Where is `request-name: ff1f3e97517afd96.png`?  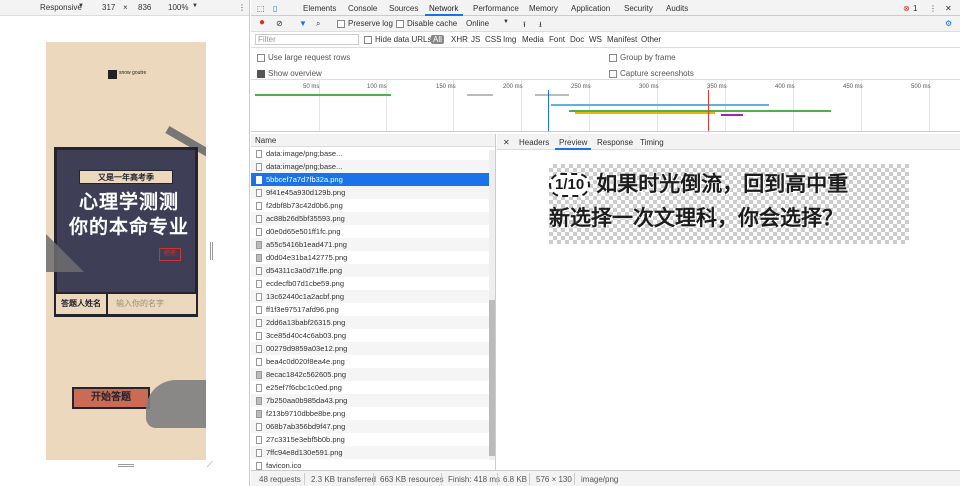
request-name: ff1f3e97517afd96.png is located at coordinates (302, 309).